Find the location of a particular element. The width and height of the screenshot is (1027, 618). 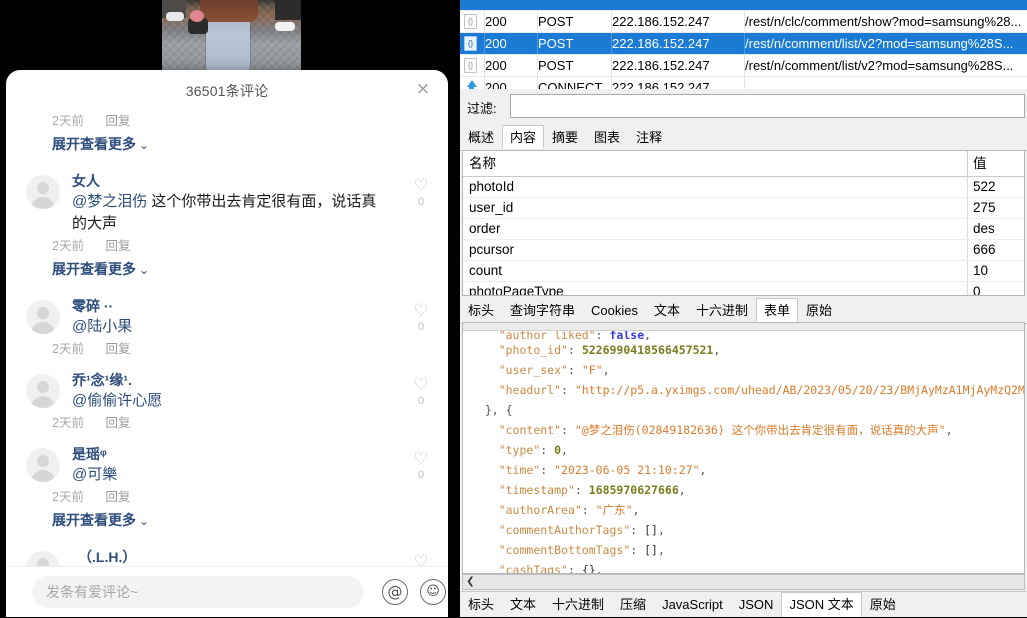

tab-chart: 图表 is located at coordinates (607, 137).